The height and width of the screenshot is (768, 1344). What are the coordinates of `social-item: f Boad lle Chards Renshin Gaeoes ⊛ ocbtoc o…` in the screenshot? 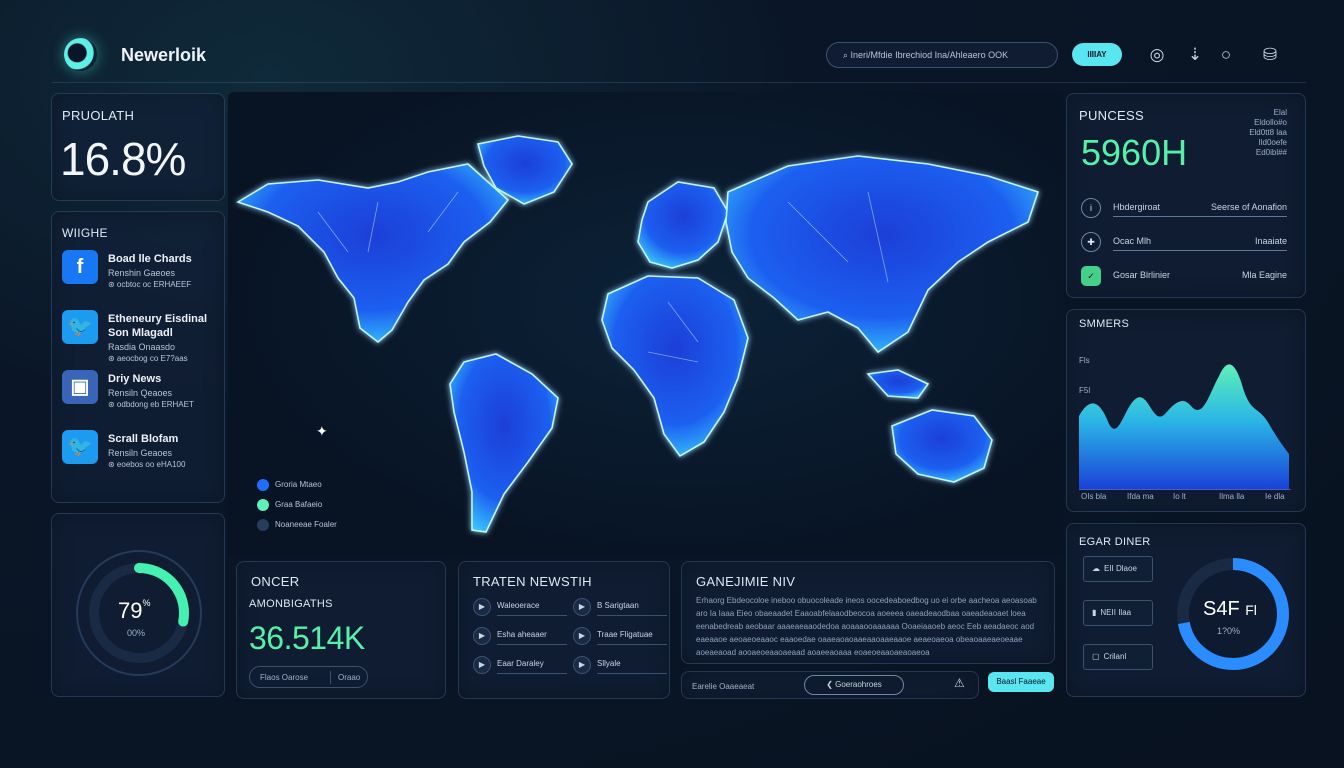 It's located at (142, 275).